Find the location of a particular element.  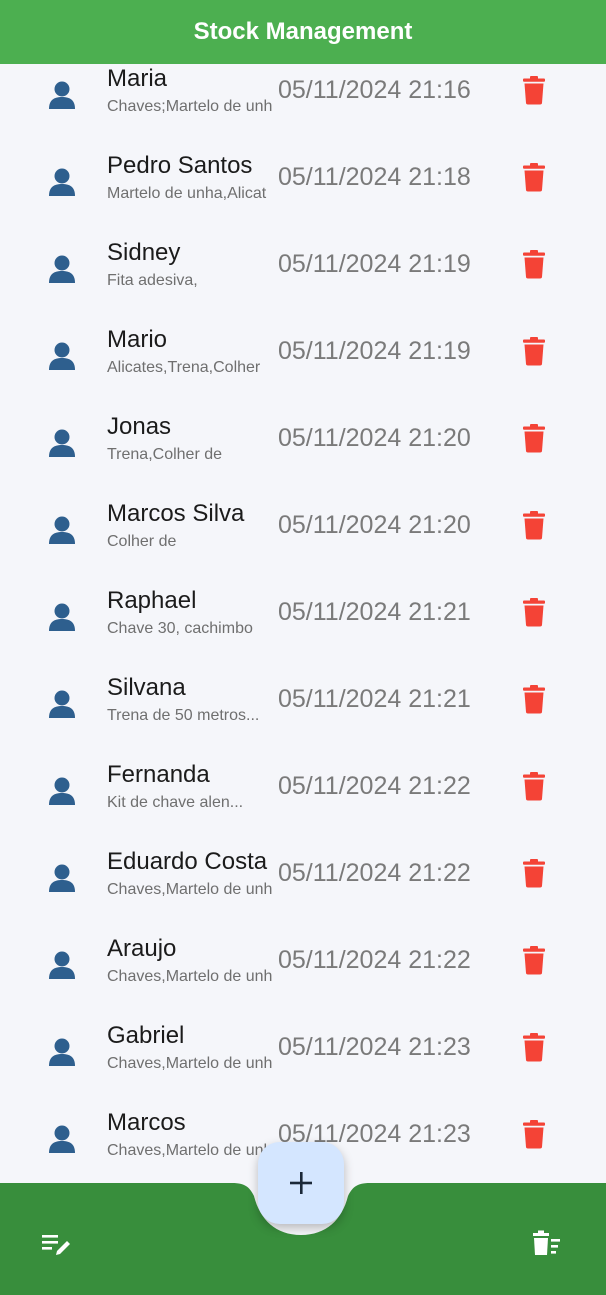

record-date: 05/11/2024 21:16 is located at coordinates (374, 90).